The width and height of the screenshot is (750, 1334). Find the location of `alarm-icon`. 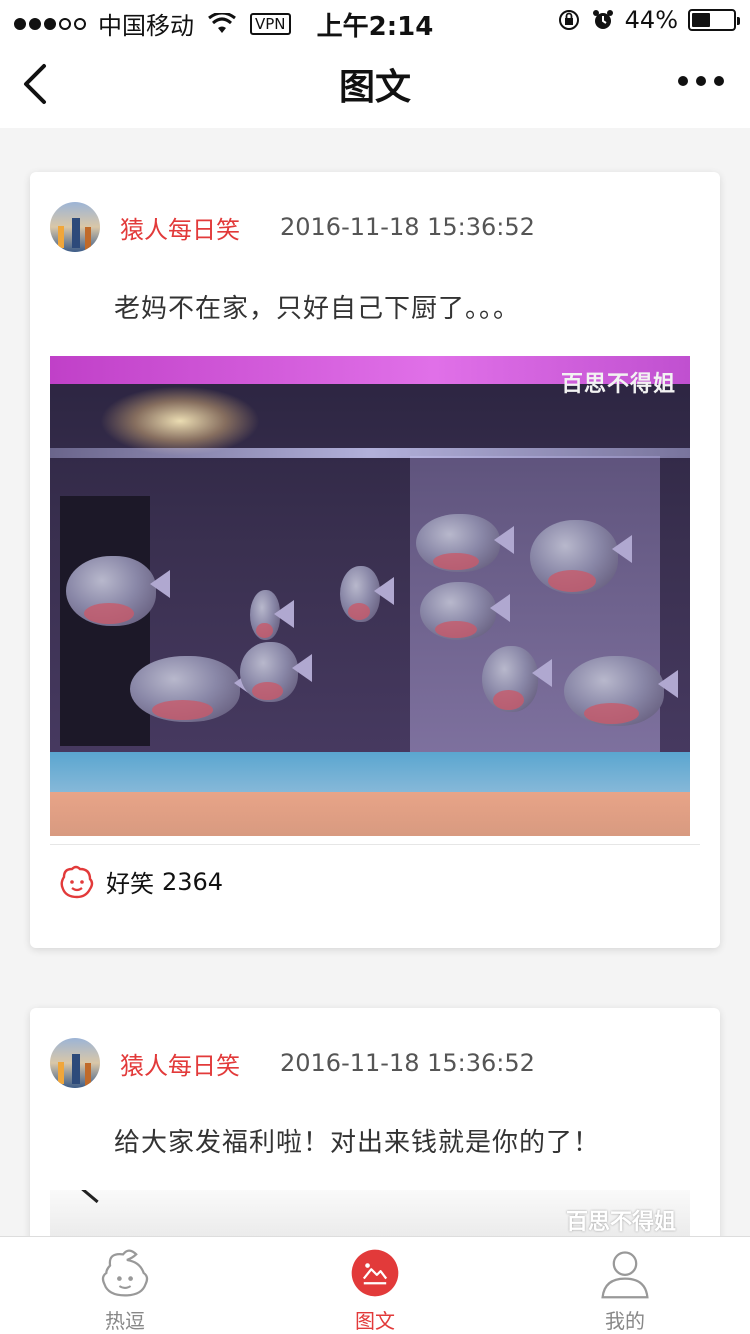

alarm-icon is located at coordinates (602, 19).